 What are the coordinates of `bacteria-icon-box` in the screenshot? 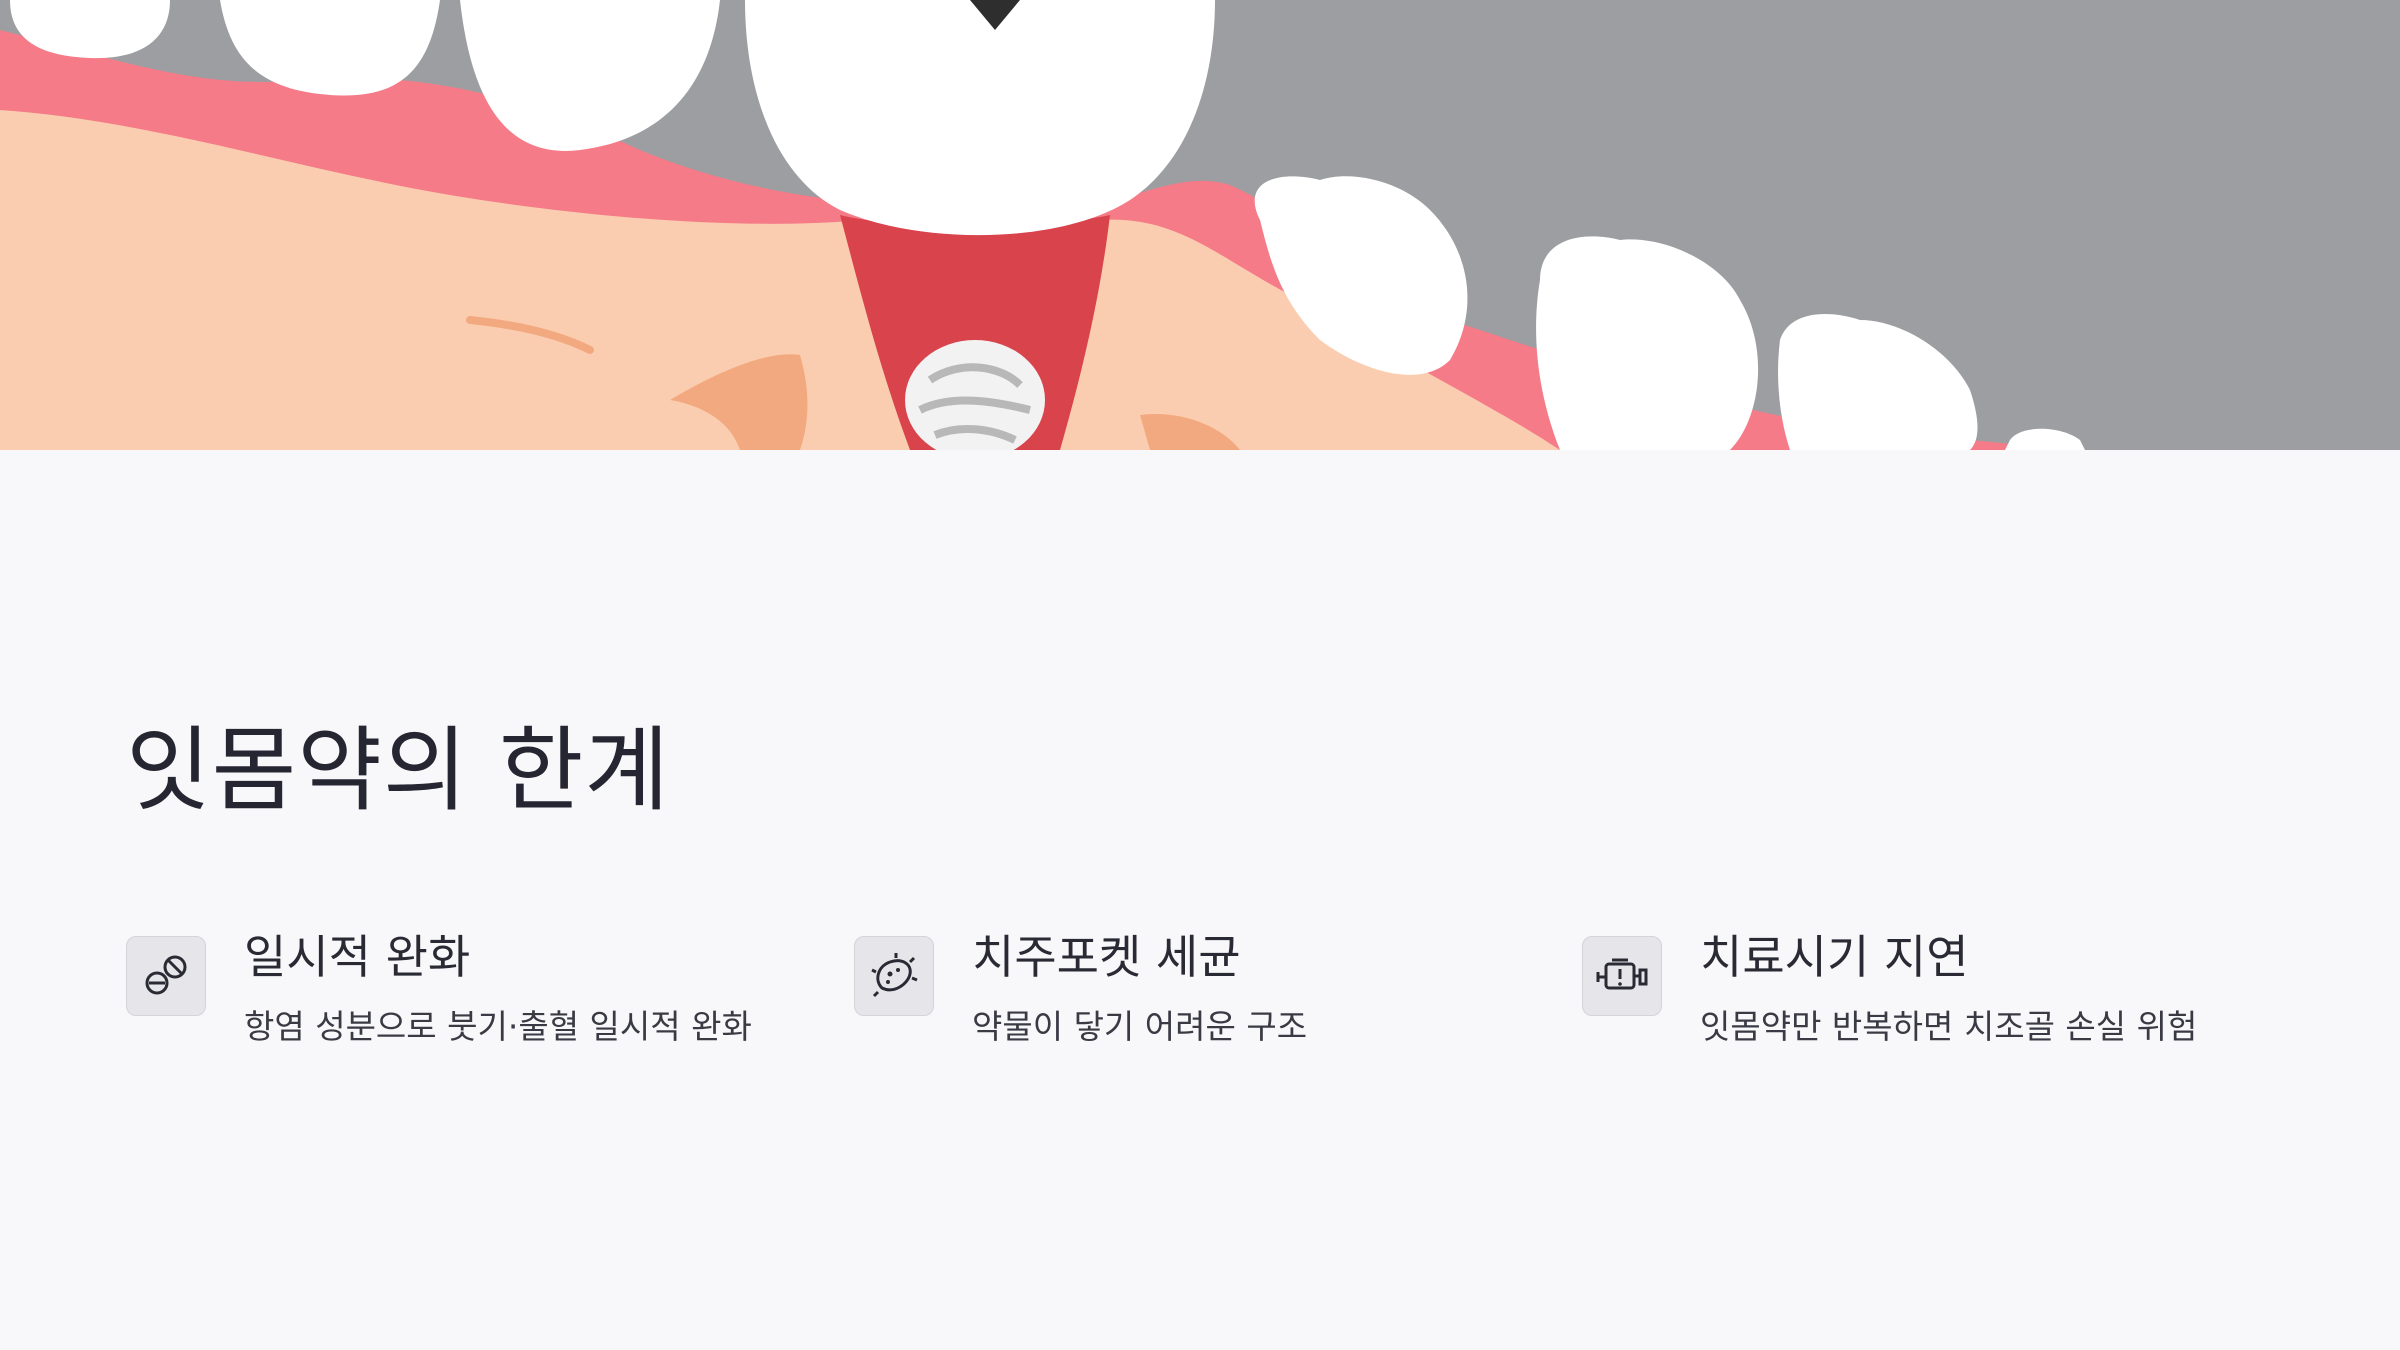 It's located at (894, 976).